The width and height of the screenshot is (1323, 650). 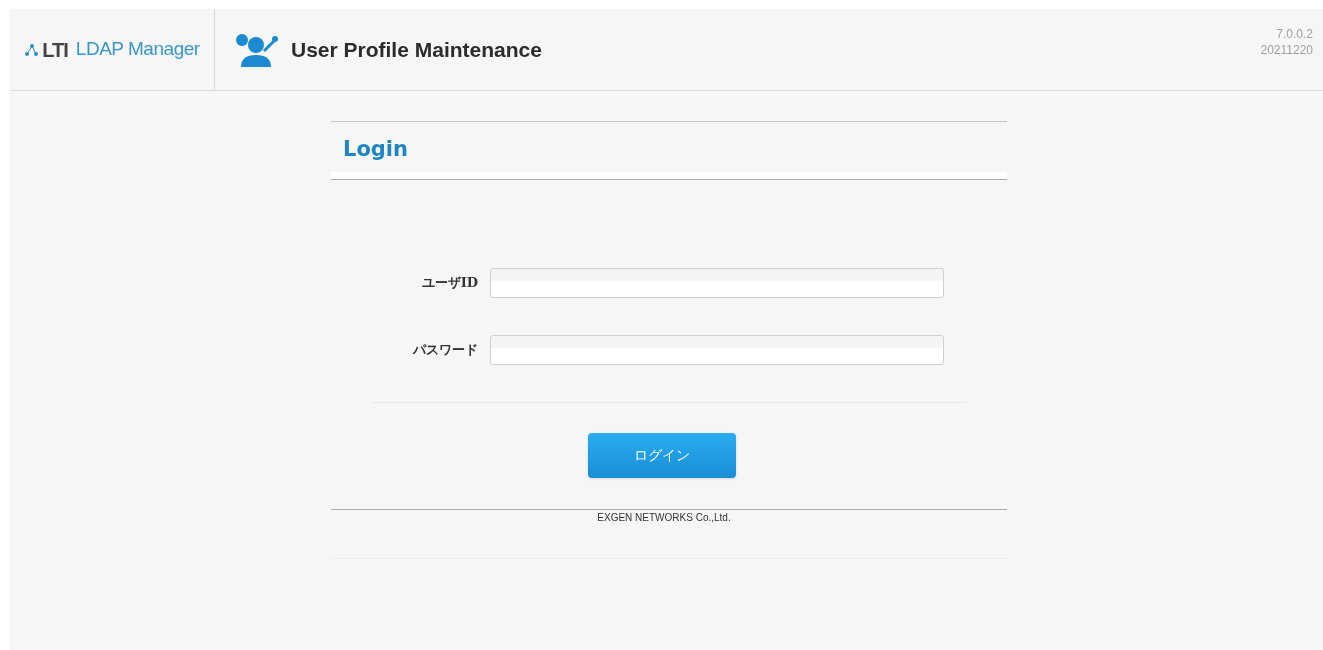 I want to click on copyright-text: EXGEN NETWORKS Co.,Ltd., so click(x=664, y=517).